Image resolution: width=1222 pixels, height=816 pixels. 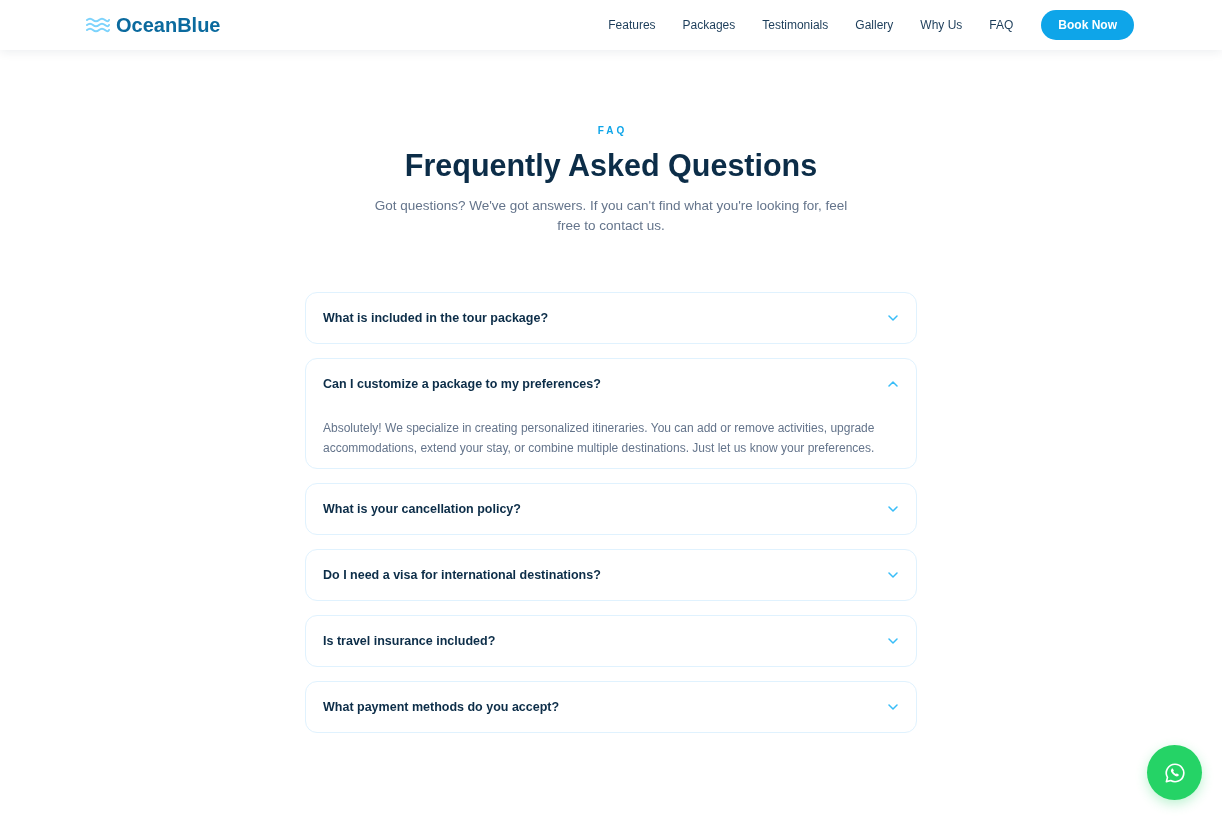 What do you see at coordinates (98, 25) in the screenshot?
I see `waves-icon` at bounding box center [98, 25].